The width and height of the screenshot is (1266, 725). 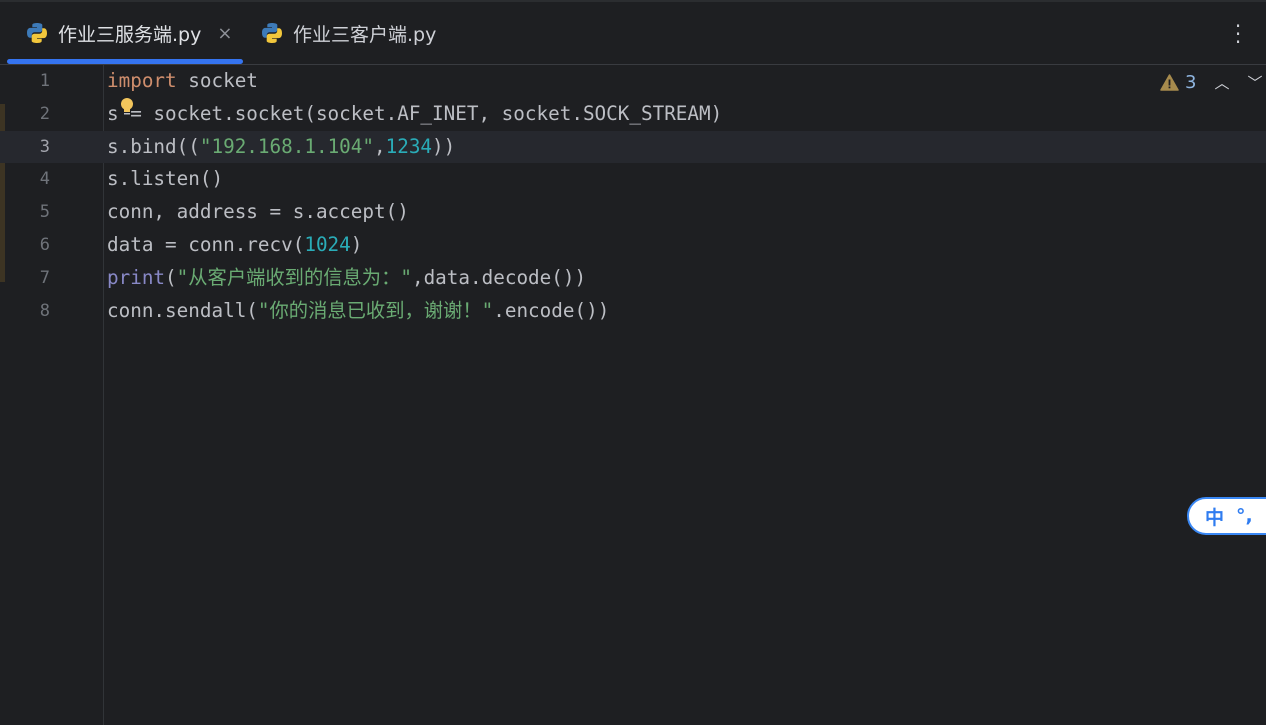 I want to click on code-text: print("从客户端收到的信息为：",data.decode()), so click(x=346, y=278).